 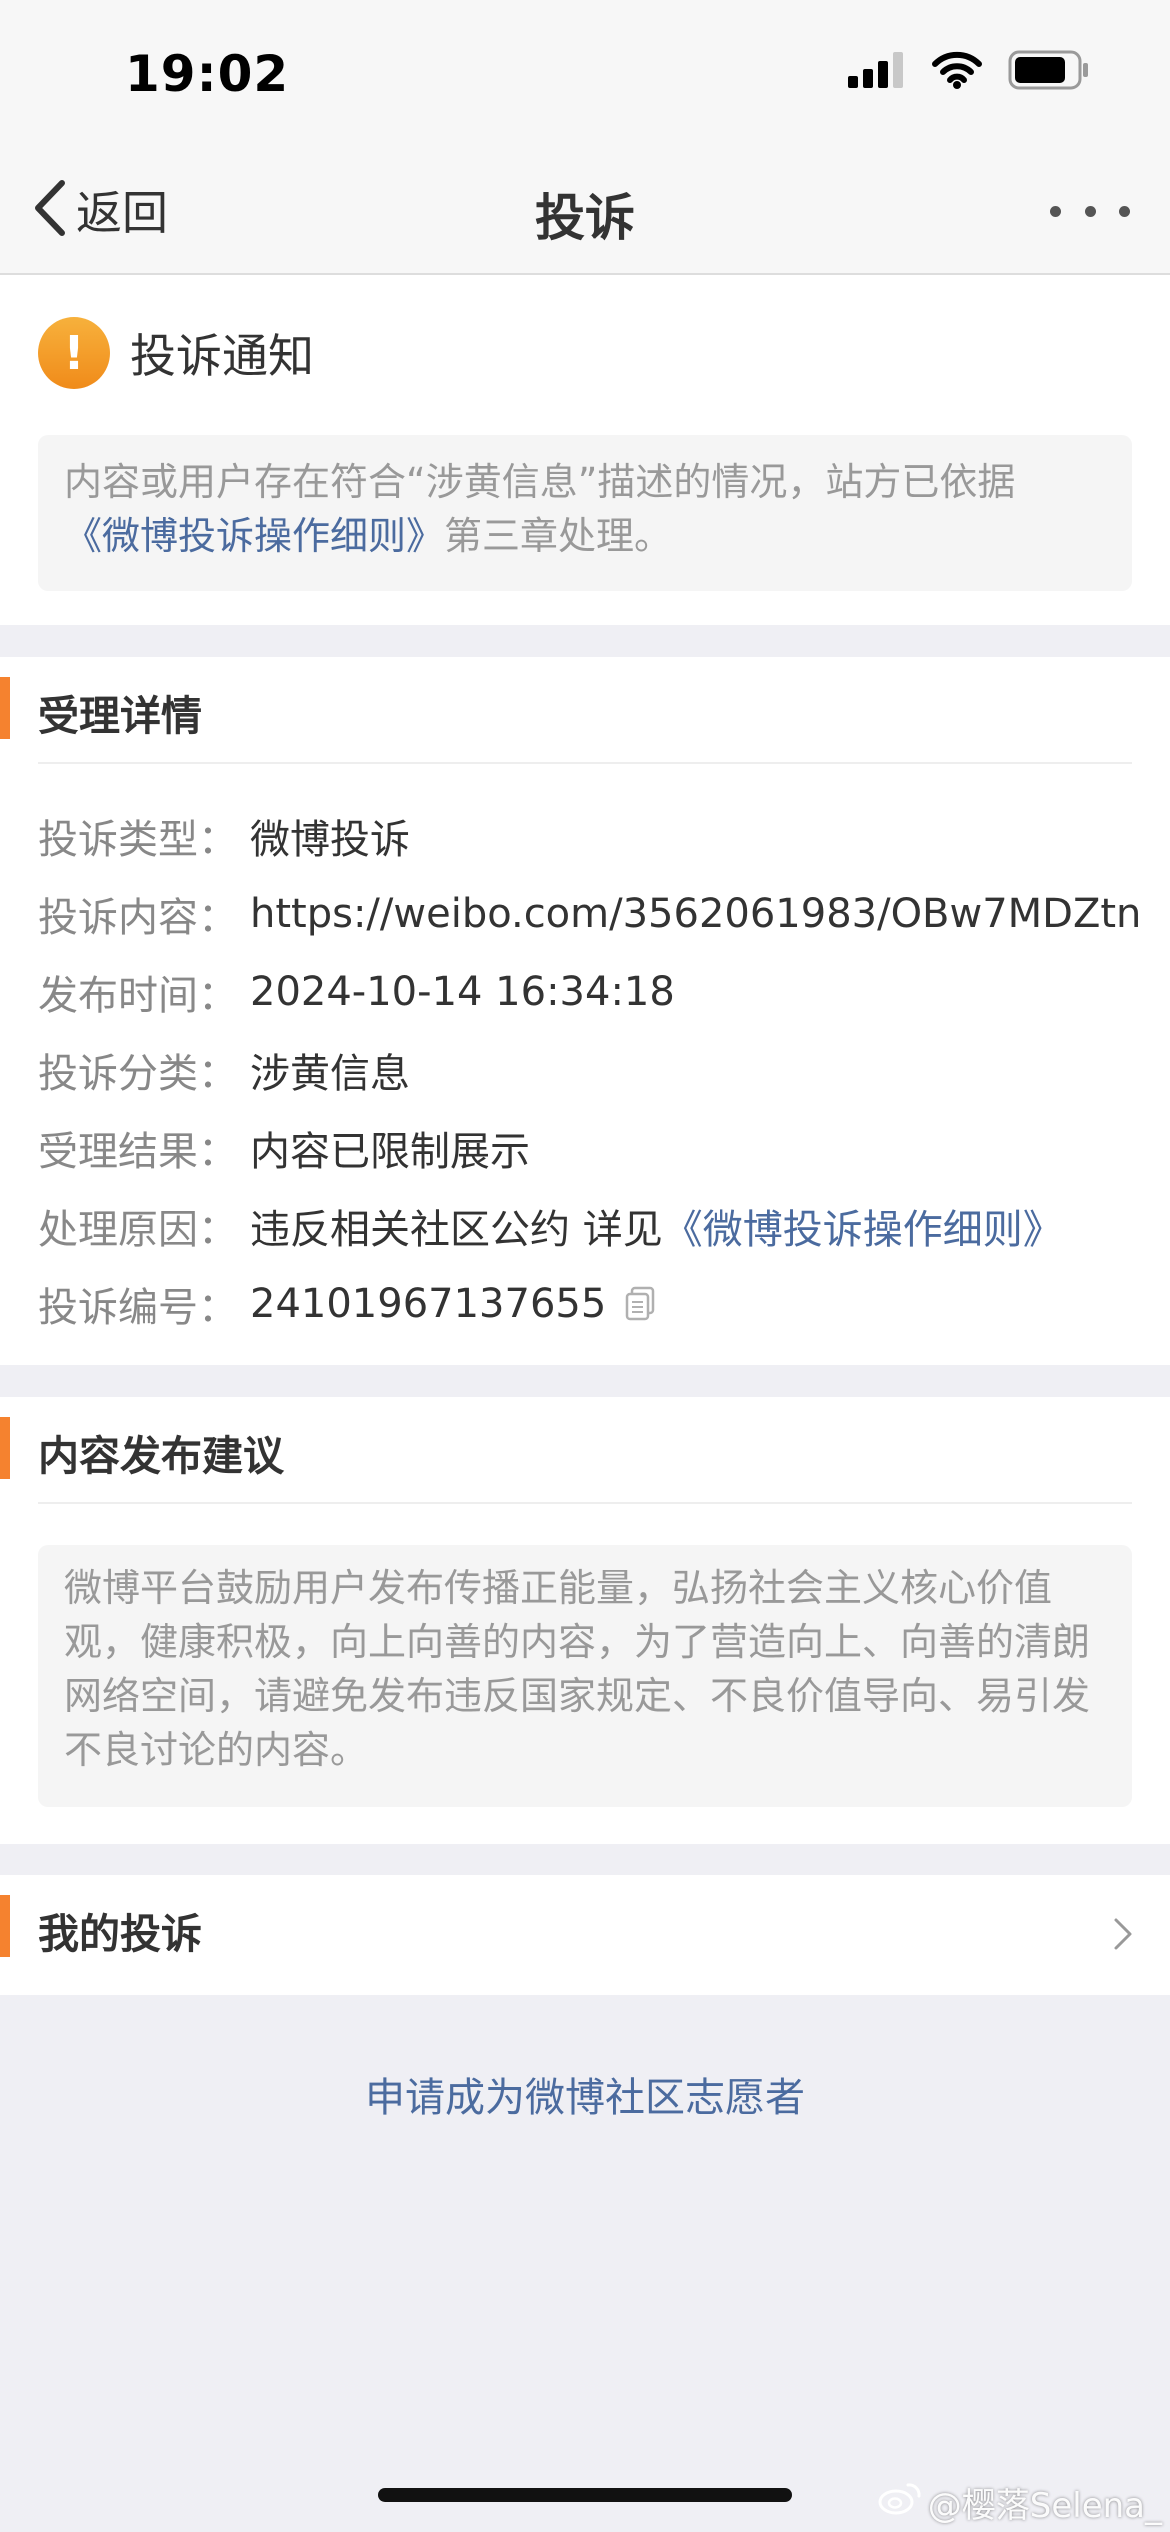 What do you see at coordinates (161, 1456) in the screenshot?
I see `section-title: 内容发布建议` at bounding box center [161, 1456].